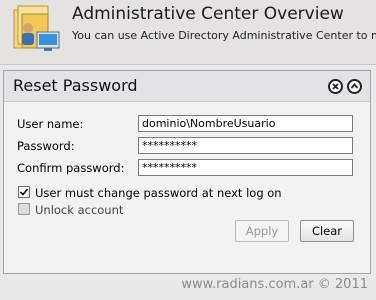  I want to click on must-change-password-checkbox, so click(24, 192).